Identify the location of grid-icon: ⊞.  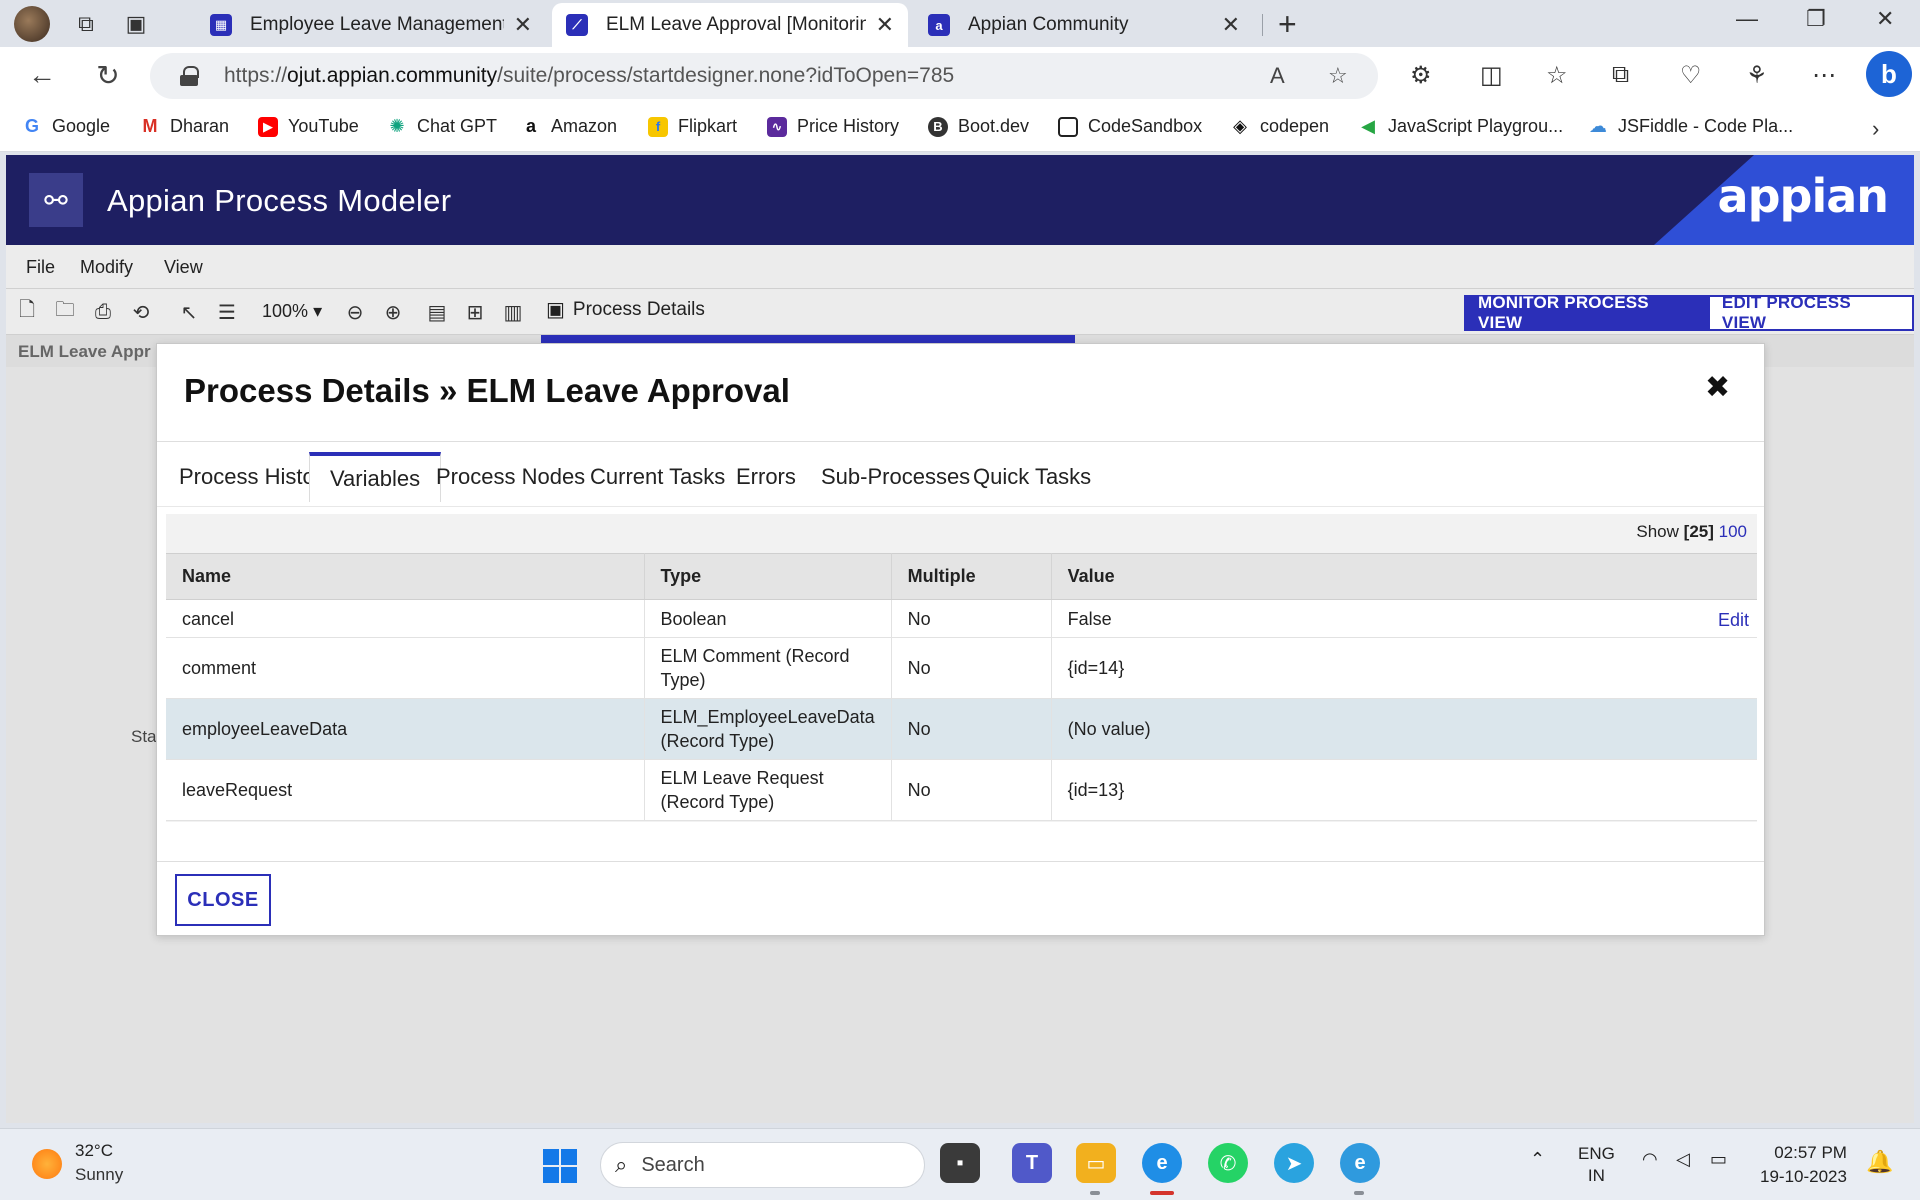
(475, 312).